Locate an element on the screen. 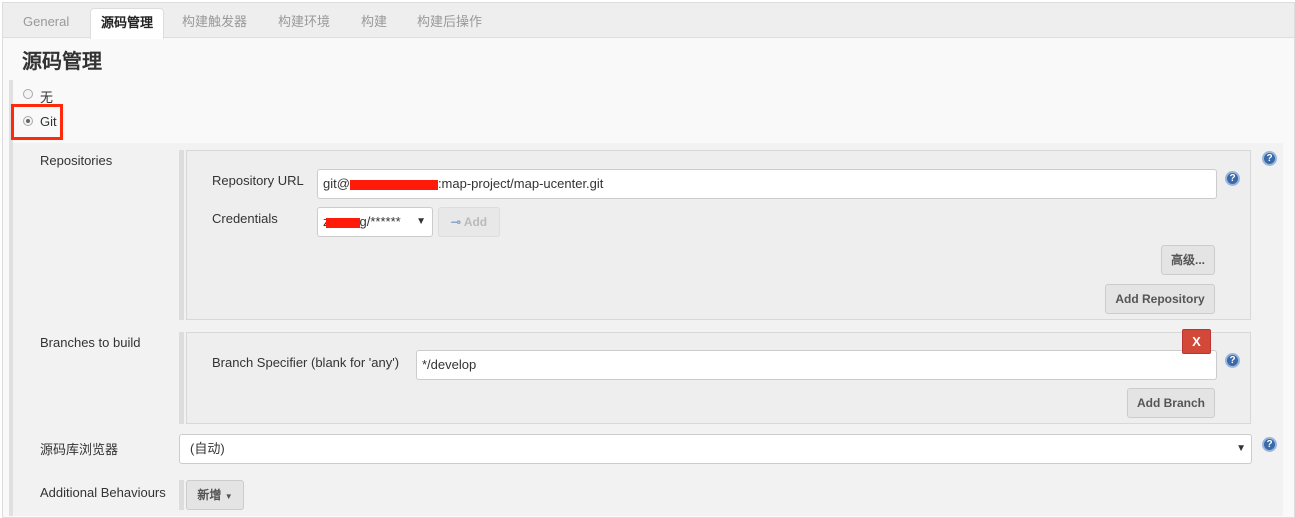  caret-down-icon: ▼ is located at coordinates (228, 496).